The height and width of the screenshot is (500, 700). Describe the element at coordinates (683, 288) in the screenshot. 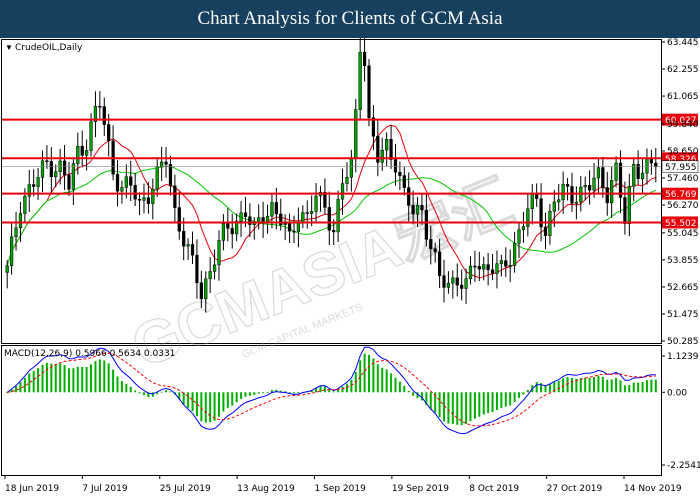

I see `price-tick-label: 52.665` at that location.